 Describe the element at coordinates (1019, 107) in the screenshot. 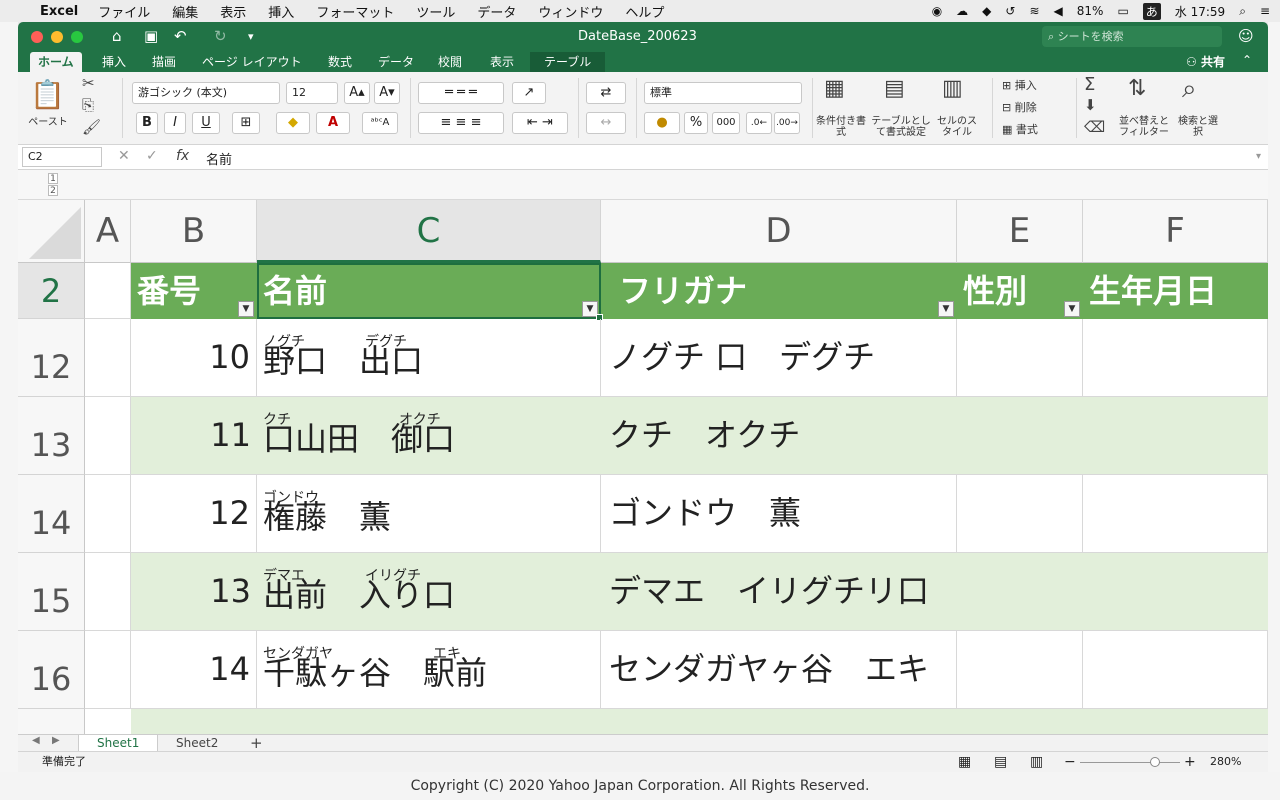

I see `delete-cells-button: ⊟ 削除` at that location.